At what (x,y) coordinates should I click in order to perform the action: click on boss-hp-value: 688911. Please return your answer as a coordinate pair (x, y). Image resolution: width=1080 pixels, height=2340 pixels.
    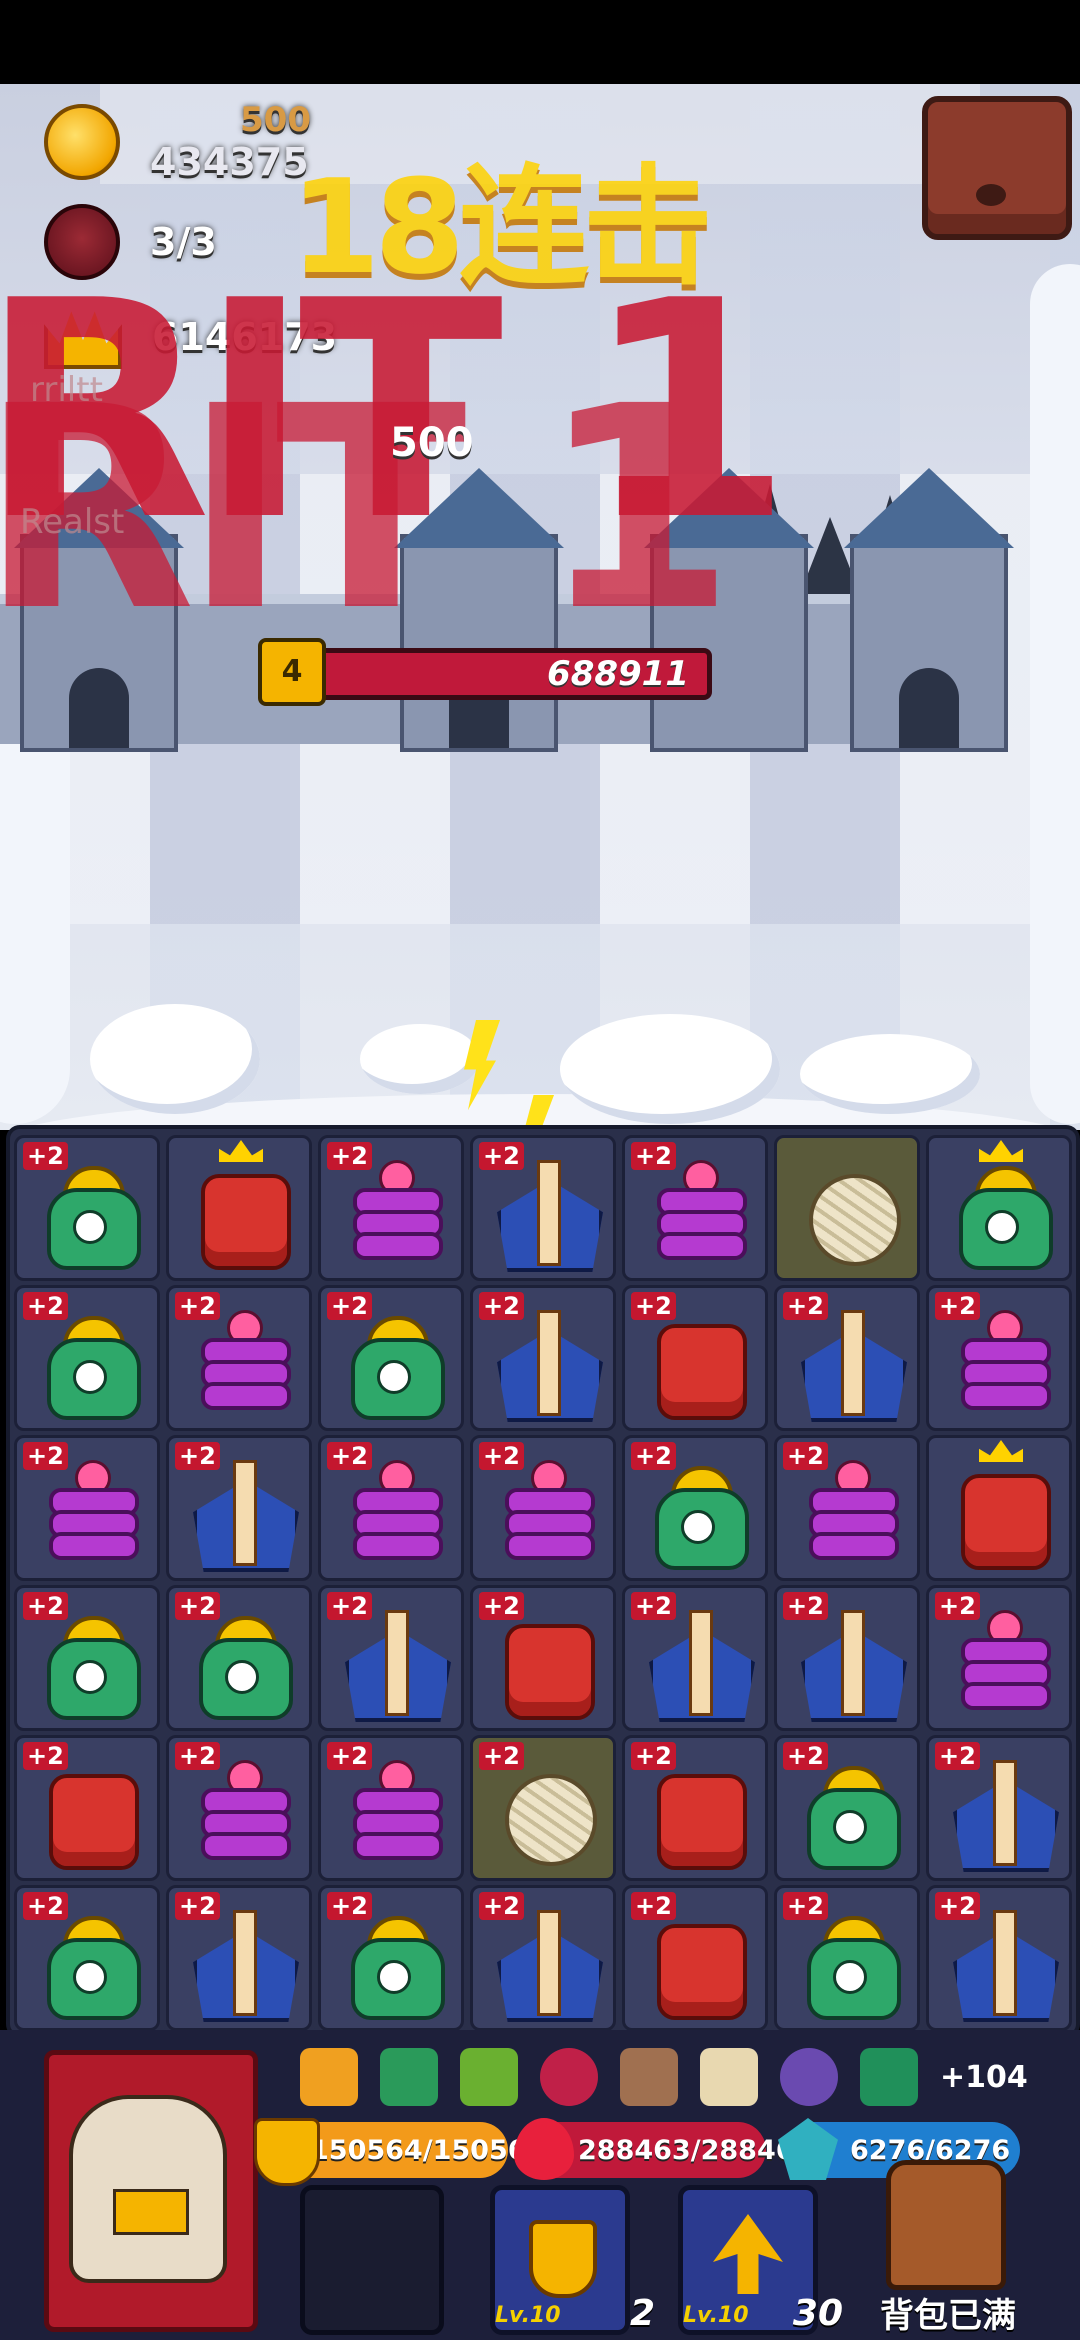
    Looking at the image, I should click on (618, 674).